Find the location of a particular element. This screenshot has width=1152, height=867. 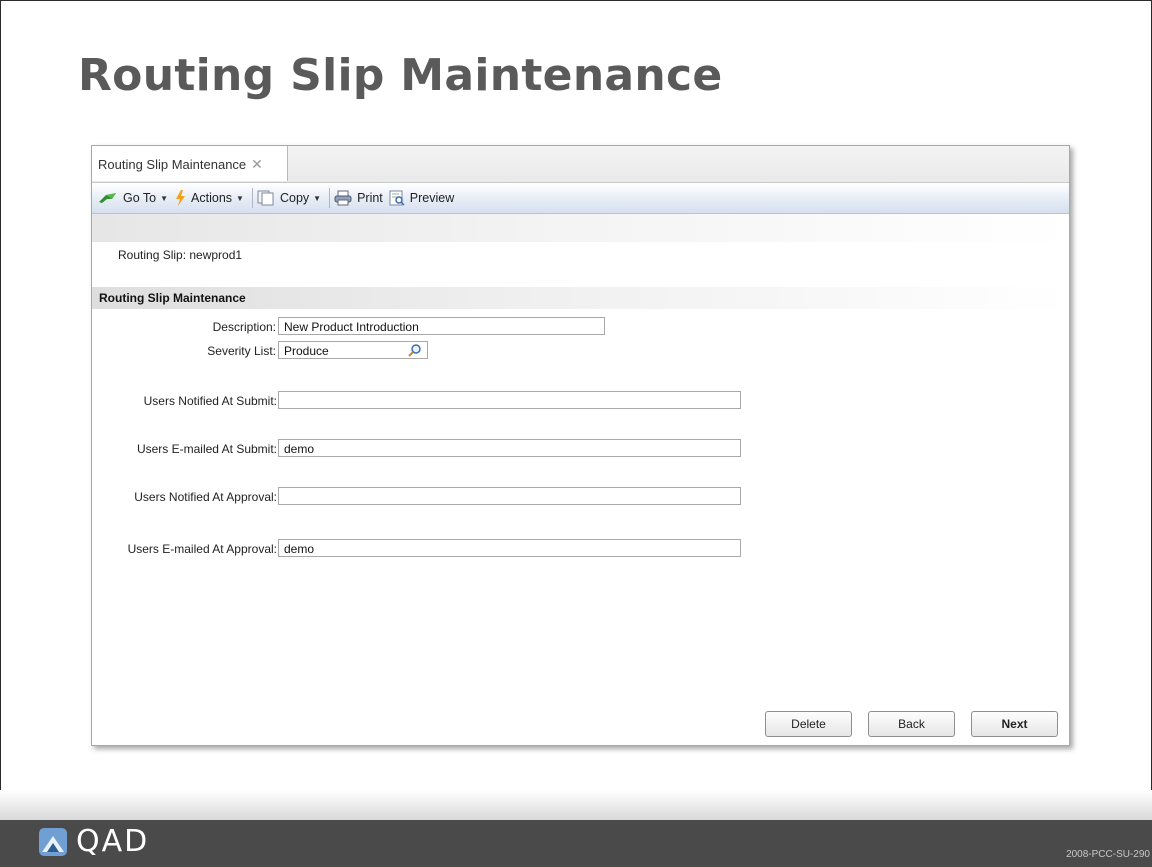

users-notified-approval-label: Users Notified At Approval: is located at coordinates (205, 497).